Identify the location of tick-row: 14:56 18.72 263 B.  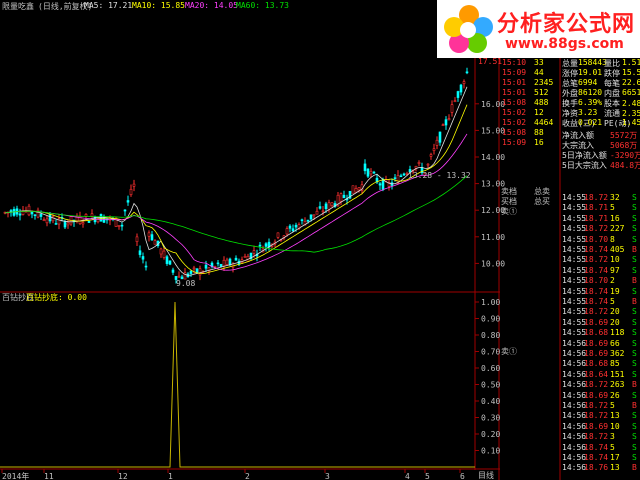
(601, 385).